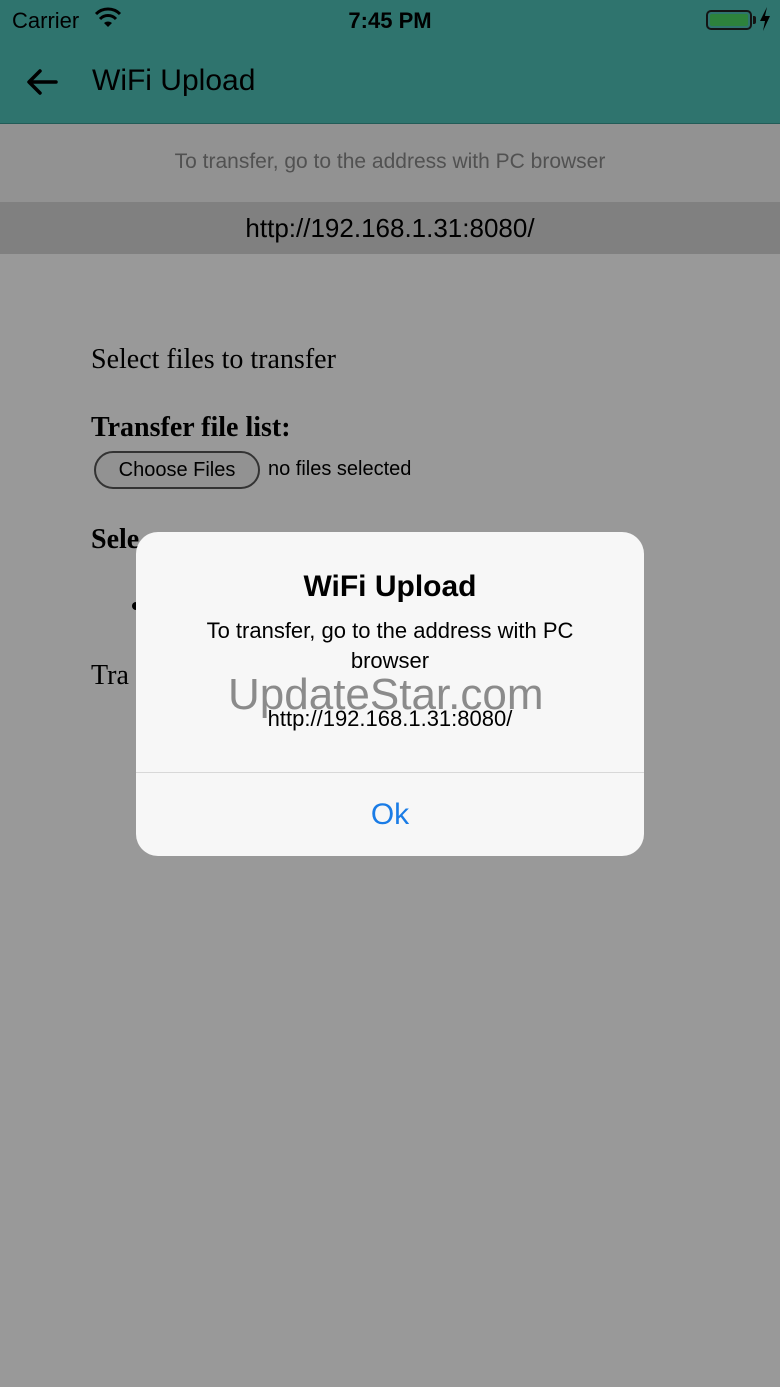 The height and width of the screenshot is (1387, 780). I want to click on ok-button: Ok, so click(390, 814).